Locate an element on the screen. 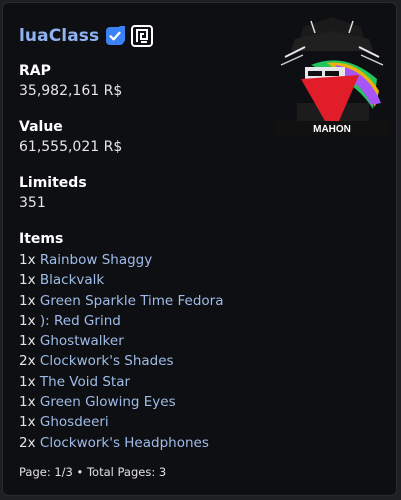 The image size is (401, 500). value-field: Value 61,555,021 R$ is located at coordinates (70, 137).